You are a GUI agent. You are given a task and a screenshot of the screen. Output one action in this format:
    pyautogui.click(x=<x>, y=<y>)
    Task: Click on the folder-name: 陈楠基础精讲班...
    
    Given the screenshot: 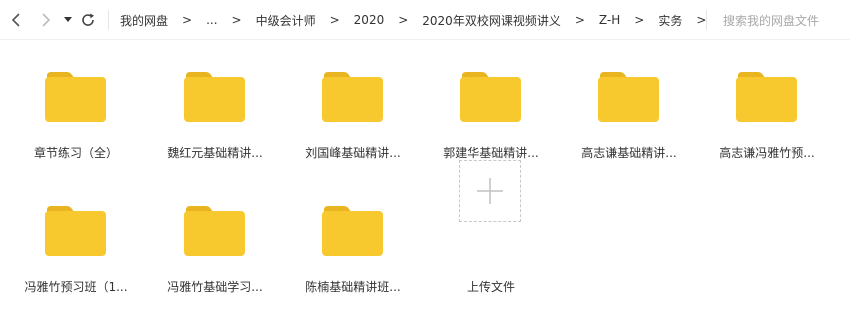 What is the action you would take?
    pyautogui.click(x=353, y=287)
    